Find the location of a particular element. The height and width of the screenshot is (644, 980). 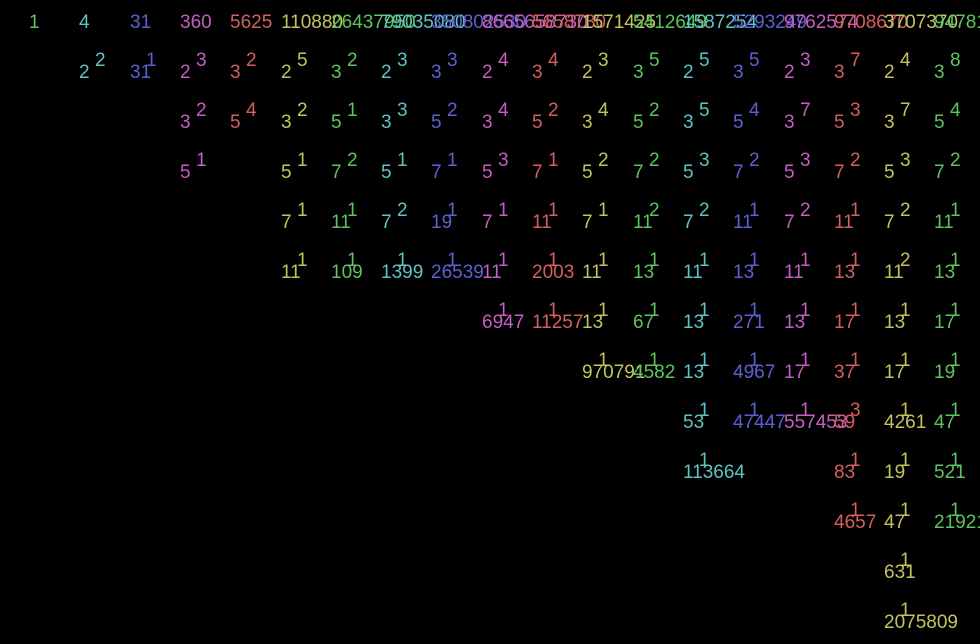

prime-factor: 35 is located at coordinates (708, 116).